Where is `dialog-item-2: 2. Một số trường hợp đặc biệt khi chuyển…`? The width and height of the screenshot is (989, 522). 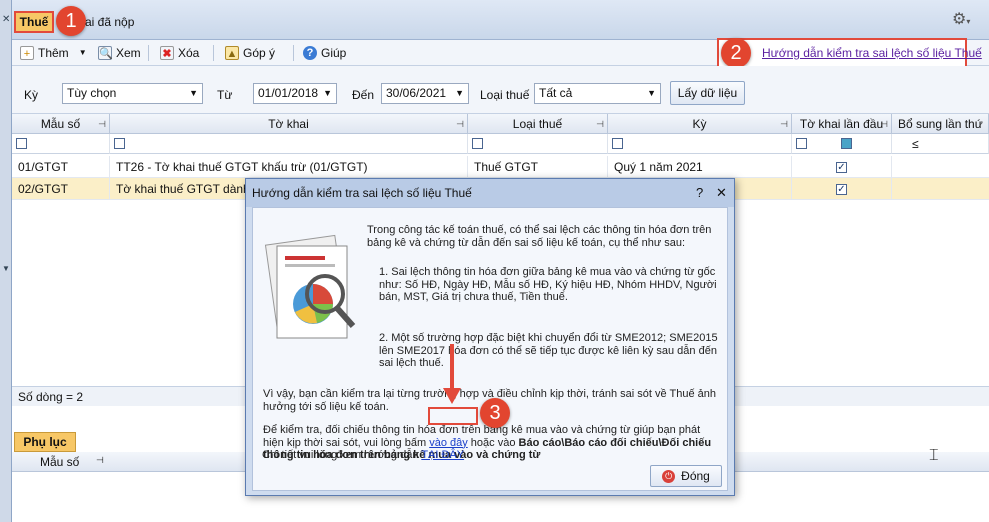 dialog-item-2: 2. Một số trường hợp đặc biệt khi chuyển… is located at coordinates (548, 350).